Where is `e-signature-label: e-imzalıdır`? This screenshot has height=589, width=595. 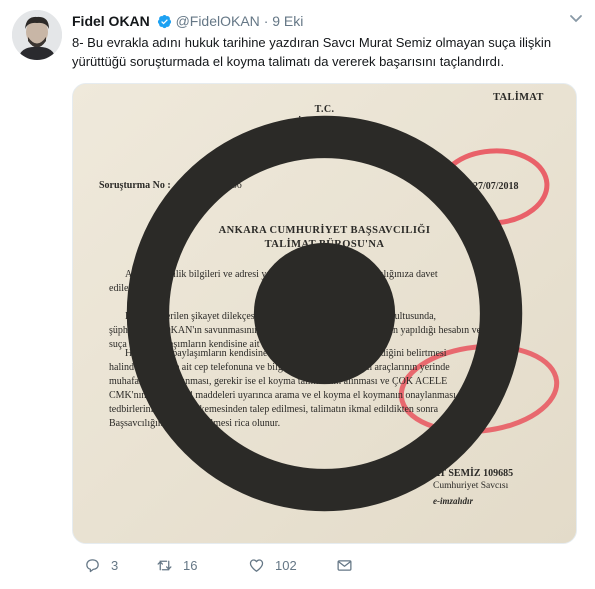 e-signature-label: e-imzalıdır is located at coordinates (453, 501).